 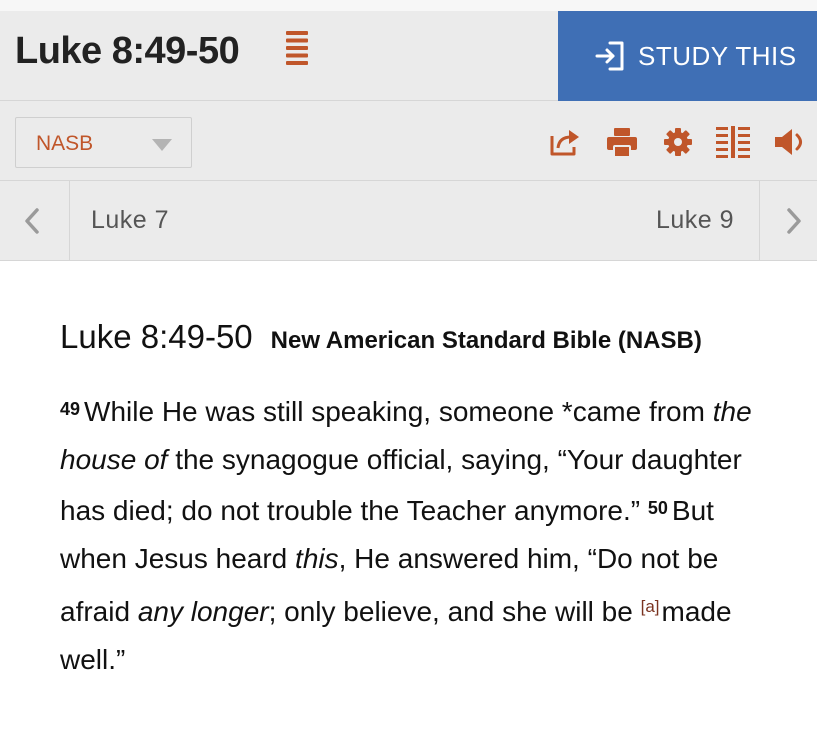 I want to click on sign-in-icon, so click(x=609, y=56).